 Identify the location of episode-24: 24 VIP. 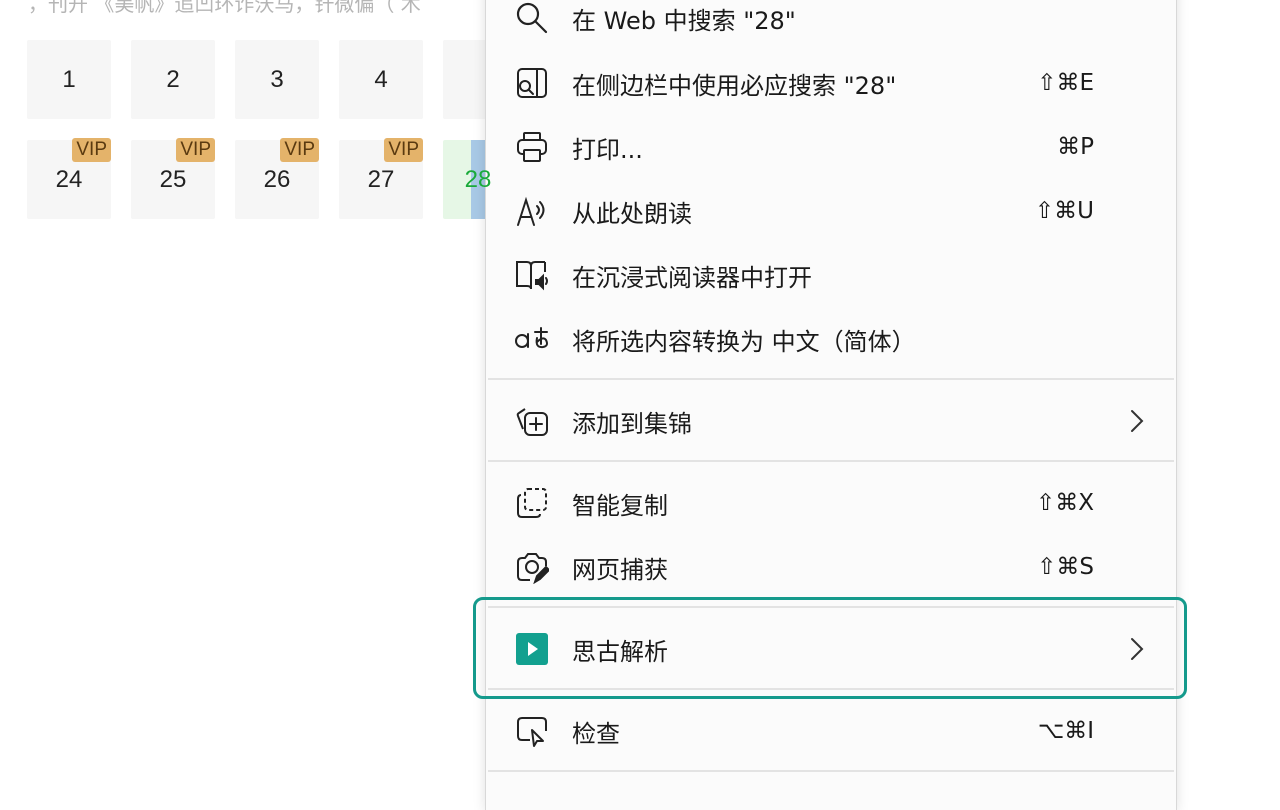
(69, 178).